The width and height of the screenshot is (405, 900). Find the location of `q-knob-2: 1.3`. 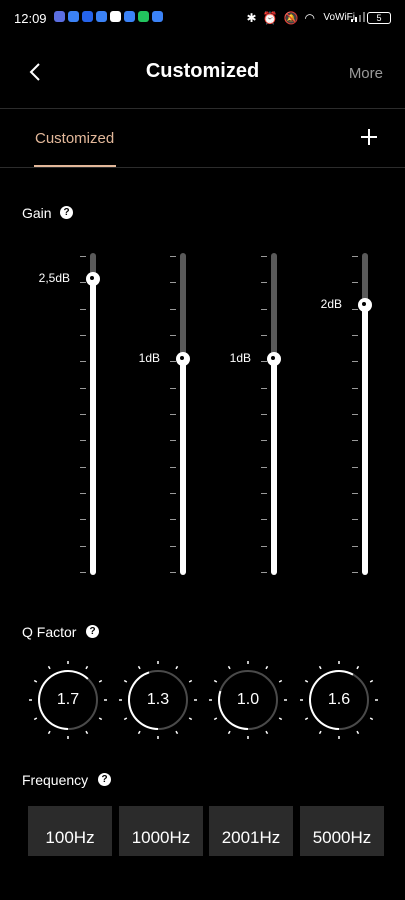

q-knob-2: 1.3 is located at coordinates (158, 700).